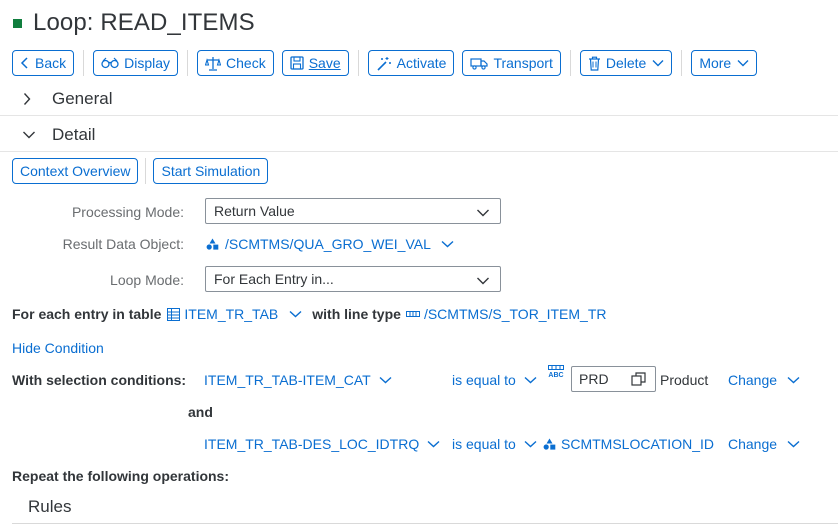 This screenshot has height=531, width=838. I want to click on delete-label: Delete, so click(626, 63).